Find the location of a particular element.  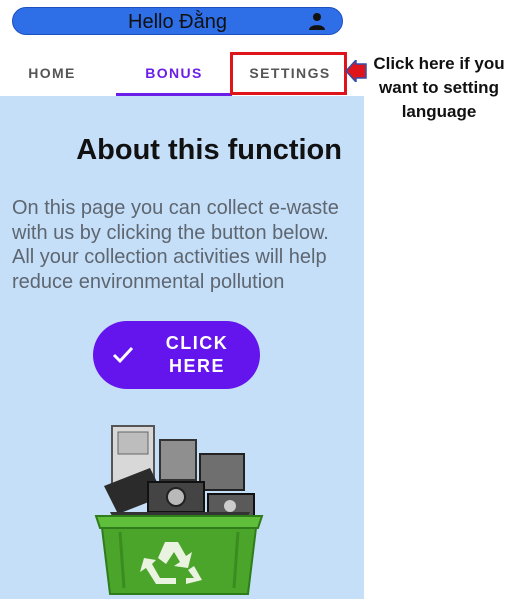

click-here-button: CLICK HERE is located at coordinates (176, 355).